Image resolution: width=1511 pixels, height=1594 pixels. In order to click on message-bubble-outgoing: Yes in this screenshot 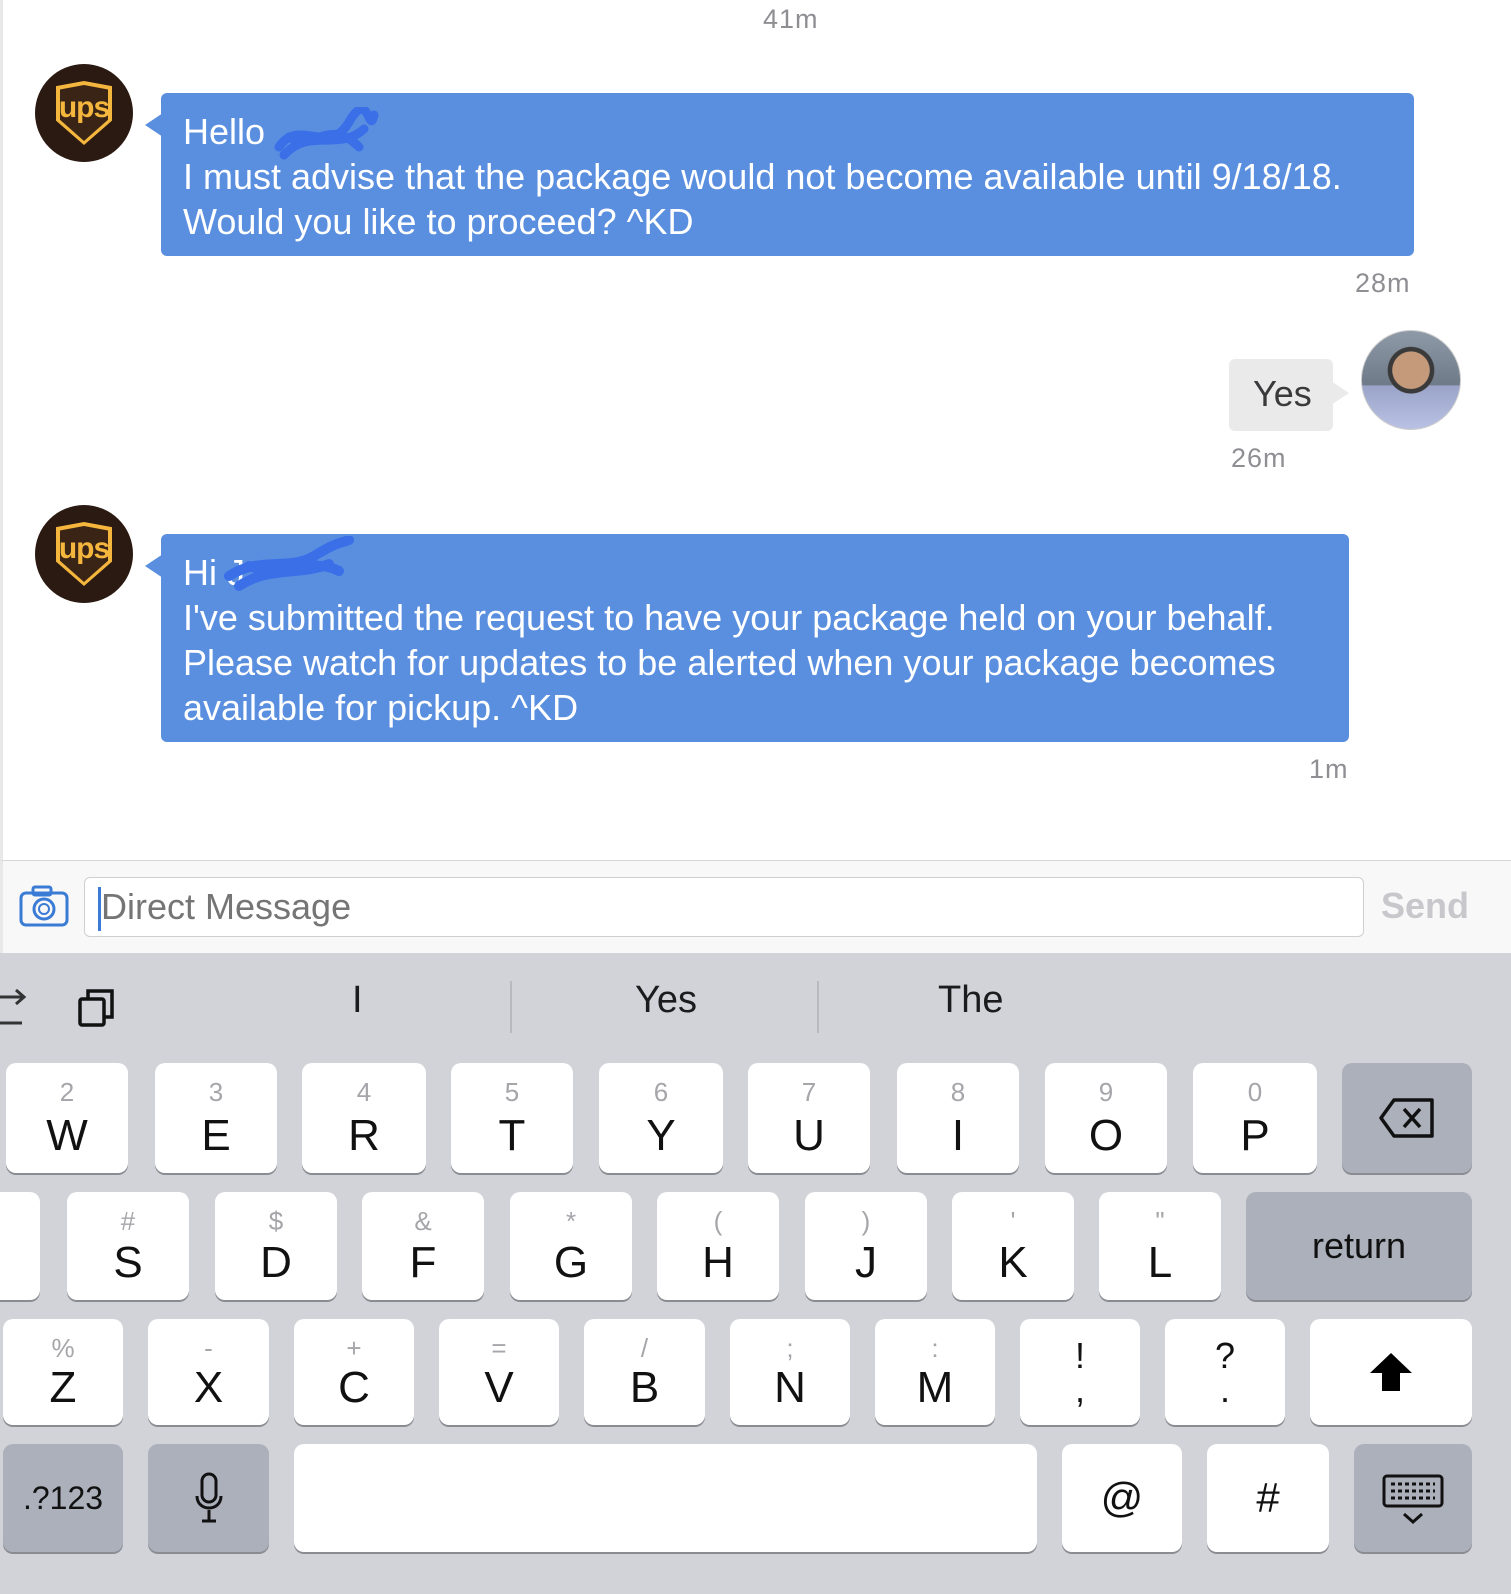, I will do `click(1289, 395)`.